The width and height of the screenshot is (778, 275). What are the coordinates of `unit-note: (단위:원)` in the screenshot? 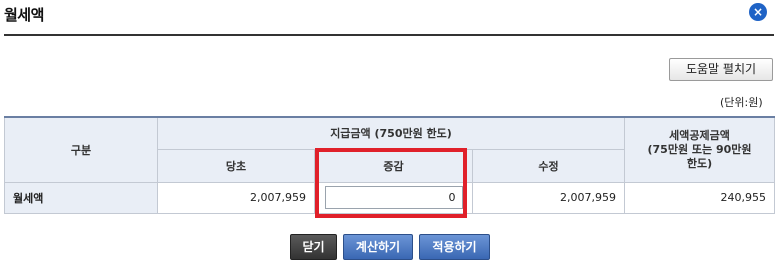 It's located at (741, 102).